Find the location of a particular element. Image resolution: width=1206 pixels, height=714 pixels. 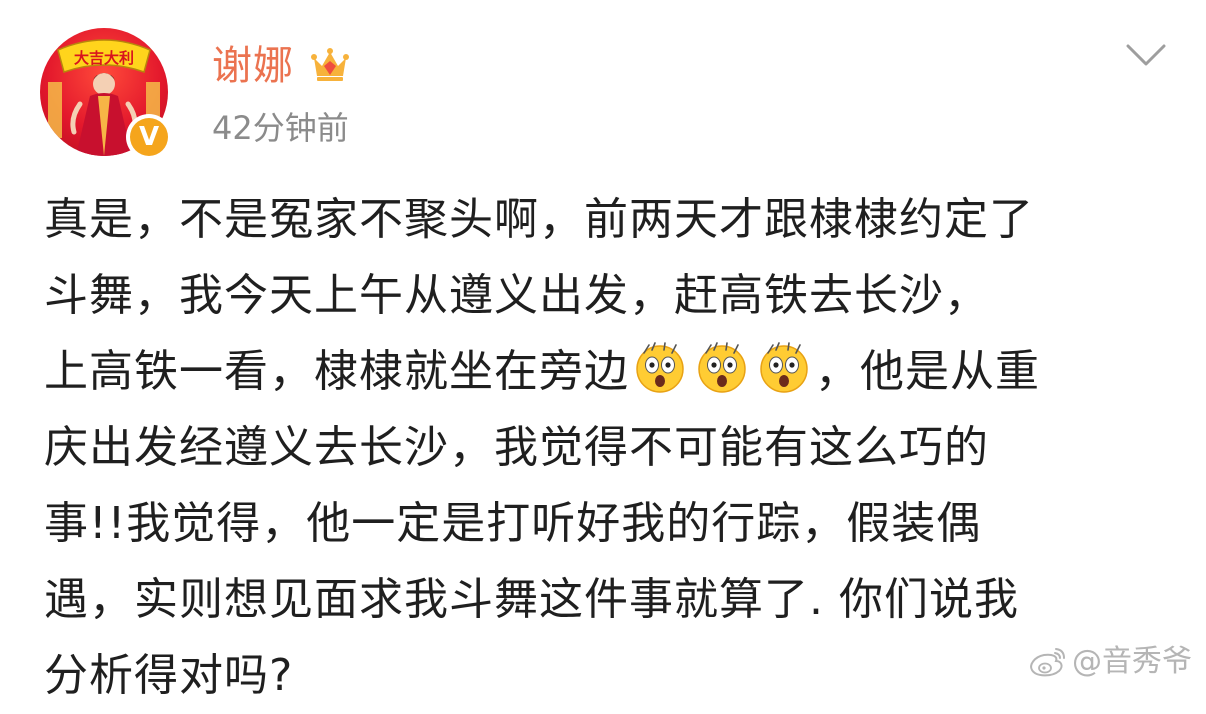

post-line: 斗舞，我今天上午从遵义出发，赶高铁去长沙， is located at coordinates (516, 295).